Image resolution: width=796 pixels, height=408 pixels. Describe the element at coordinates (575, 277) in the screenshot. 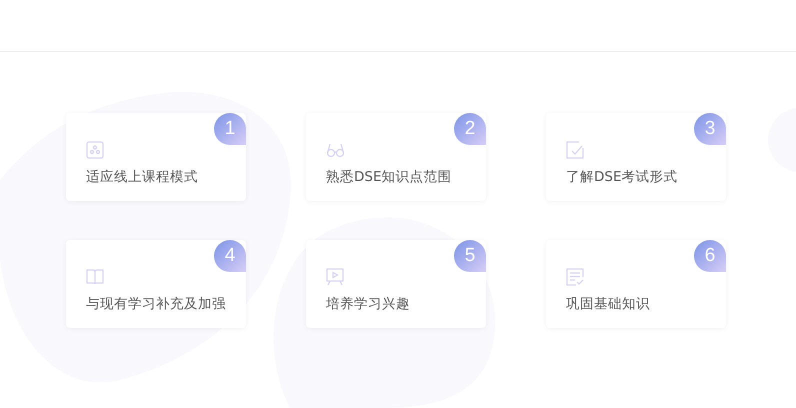

I see `document-icon` at that location.